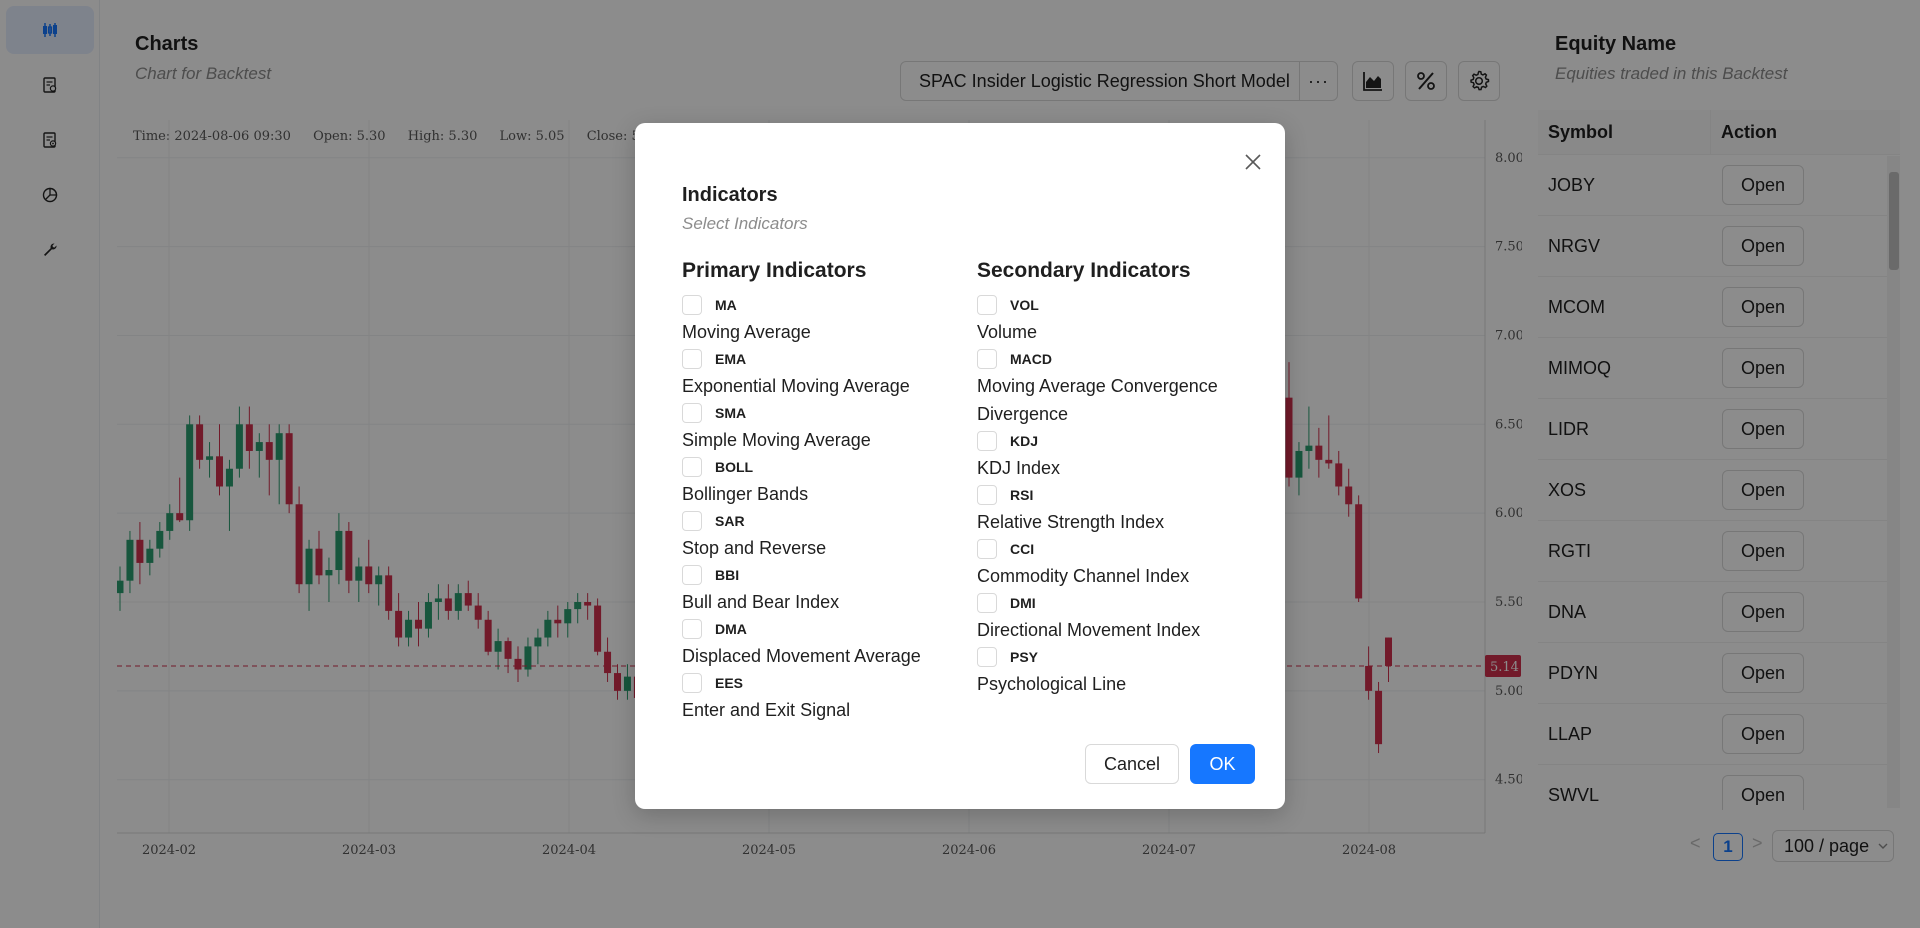  Describe the element at coordinates (746, 332) in the screenshot. I see `indicator-description: Moving Average` at that location.